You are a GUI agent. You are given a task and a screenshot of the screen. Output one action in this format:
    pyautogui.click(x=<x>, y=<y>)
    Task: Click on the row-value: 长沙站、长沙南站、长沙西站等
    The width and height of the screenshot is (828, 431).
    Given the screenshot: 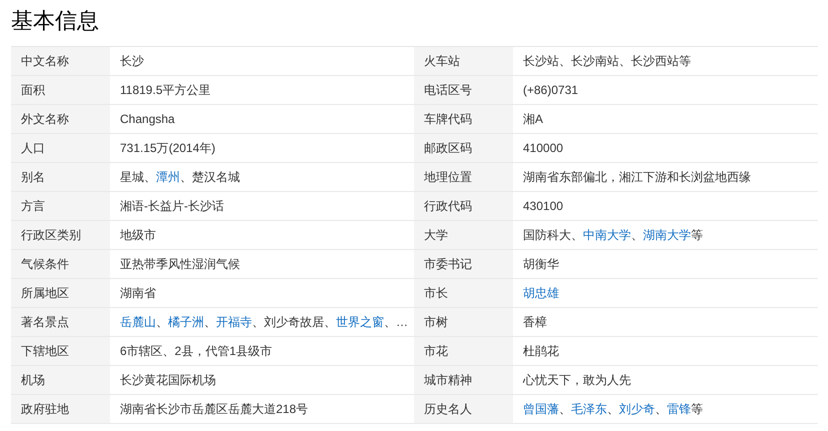 What is the action you would take?
    pyautogui.click(x=607, y=61)
    